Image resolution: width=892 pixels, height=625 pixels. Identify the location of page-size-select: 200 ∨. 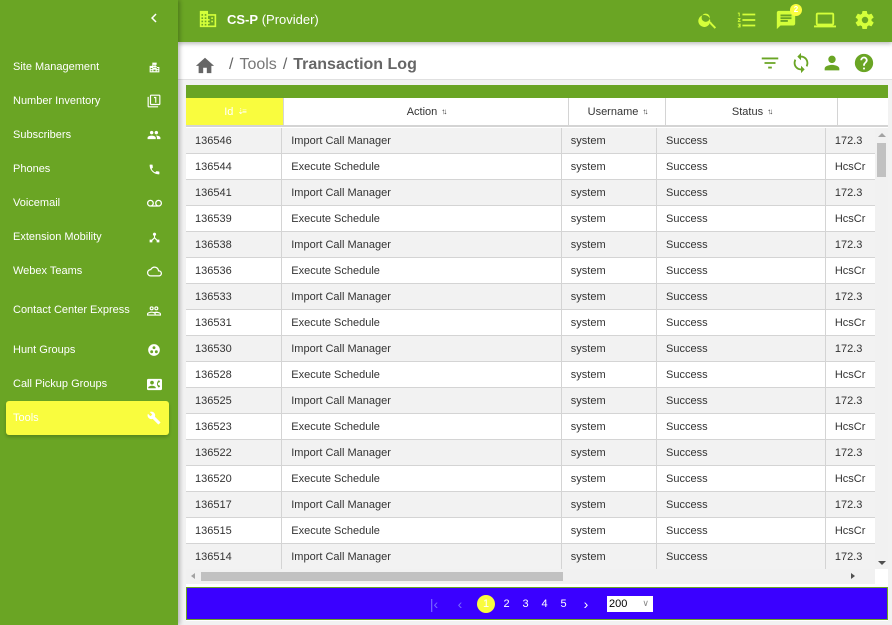
(630, 603).